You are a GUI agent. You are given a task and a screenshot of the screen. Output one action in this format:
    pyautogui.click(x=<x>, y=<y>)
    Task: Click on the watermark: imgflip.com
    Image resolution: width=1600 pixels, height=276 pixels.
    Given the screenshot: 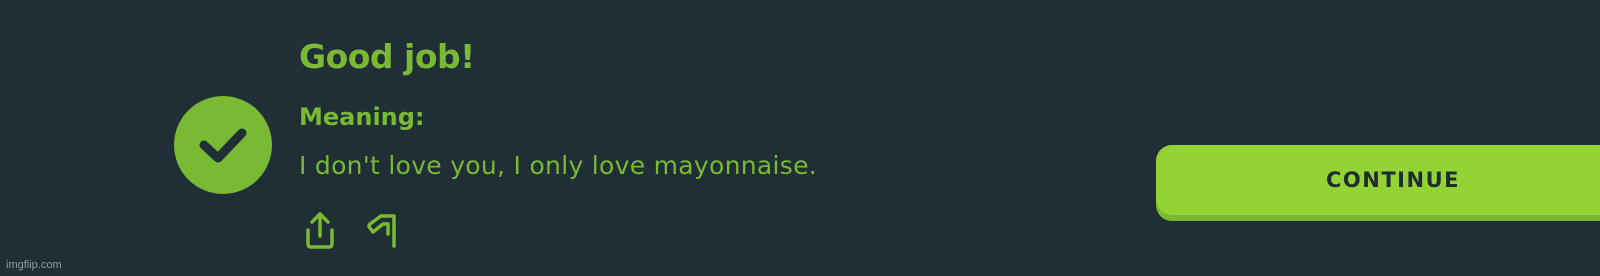 What is the action you would take?
    pyautogui.click(x=34, y=265)
    